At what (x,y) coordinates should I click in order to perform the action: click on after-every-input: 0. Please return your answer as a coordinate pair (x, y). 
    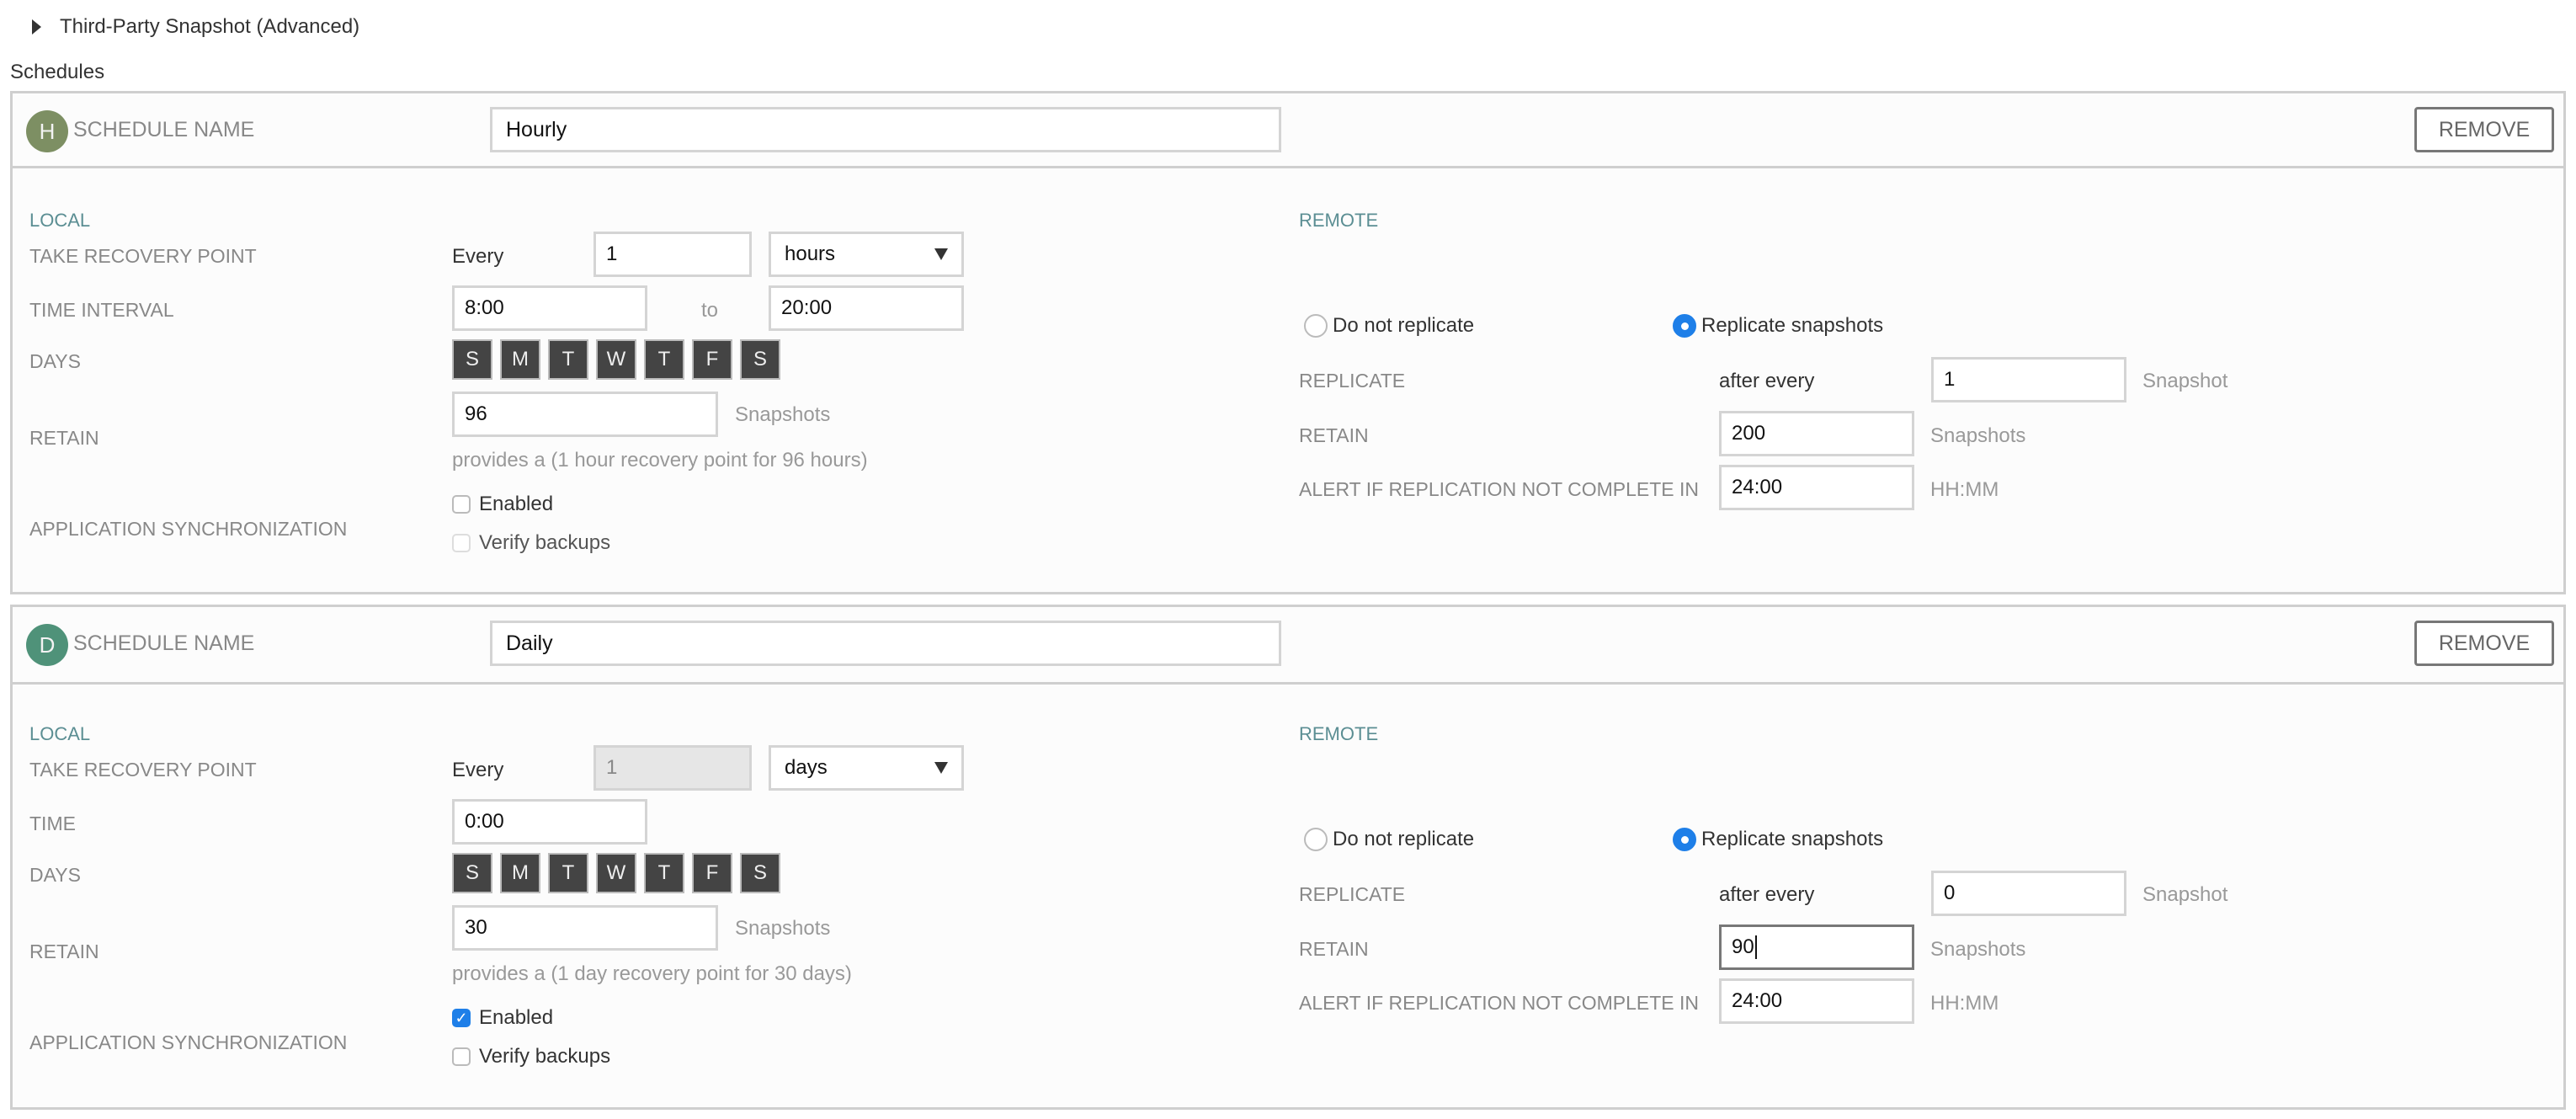
    Looking at the image, I should click on (2029, 893).